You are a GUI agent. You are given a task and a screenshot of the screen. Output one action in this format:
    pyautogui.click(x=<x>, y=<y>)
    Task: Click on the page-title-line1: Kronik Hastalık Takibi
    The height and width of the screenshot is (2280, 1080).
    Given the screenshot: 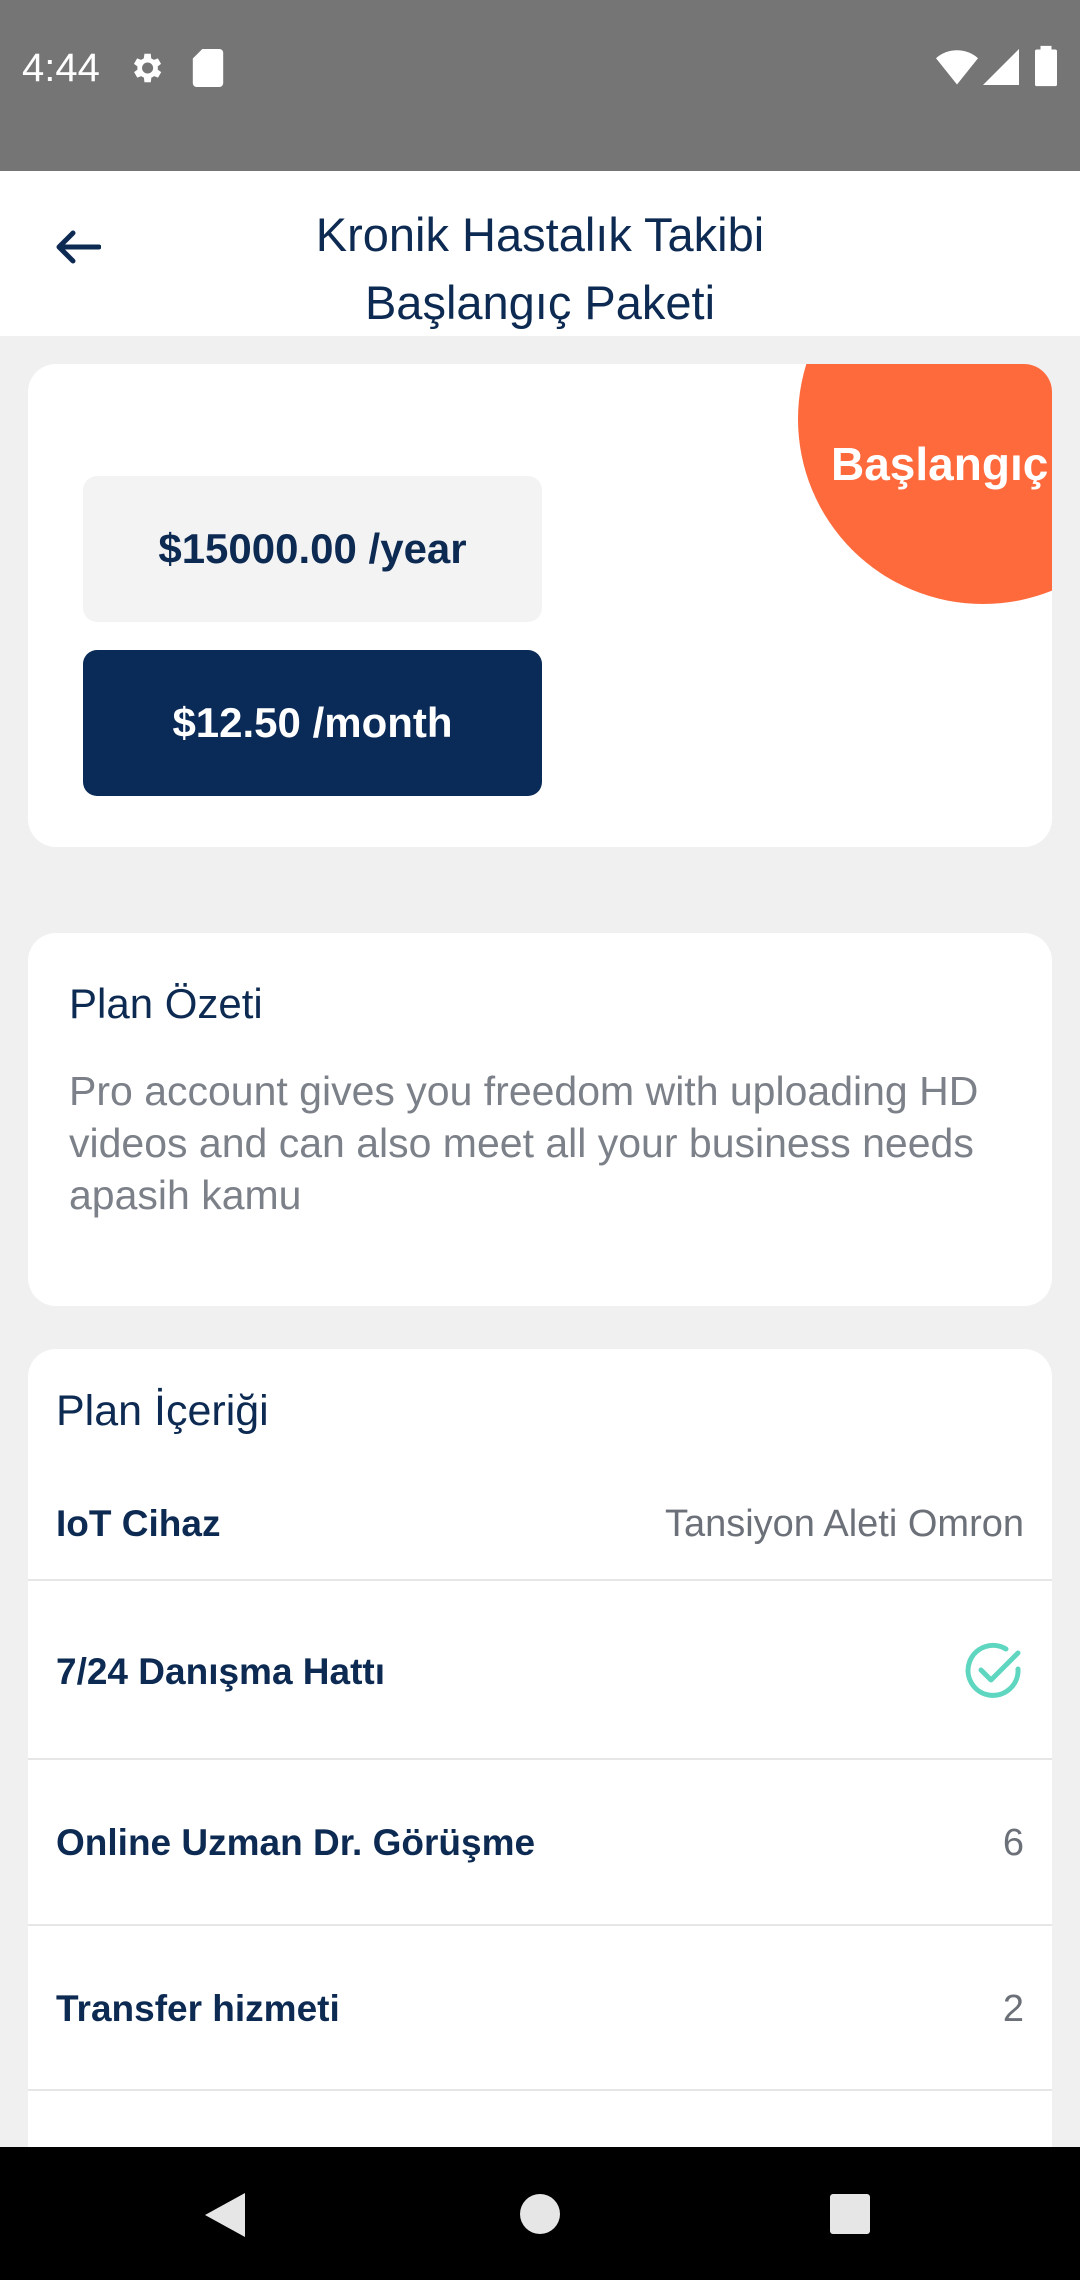 What is the action you would take?
    pyautogui.click(x=540, y=234)
    